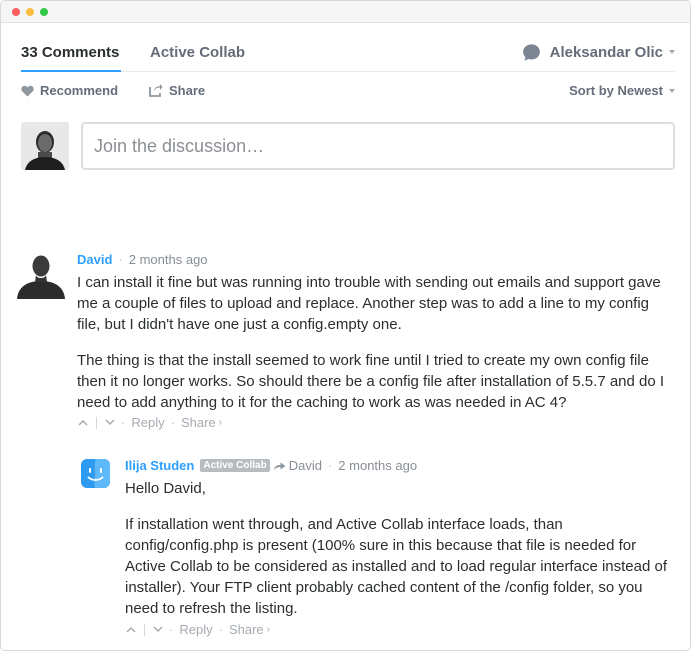  Describe the element at coordinates (197, 52) in the screenshot. I see `tab-community: Active Collab` at that location.